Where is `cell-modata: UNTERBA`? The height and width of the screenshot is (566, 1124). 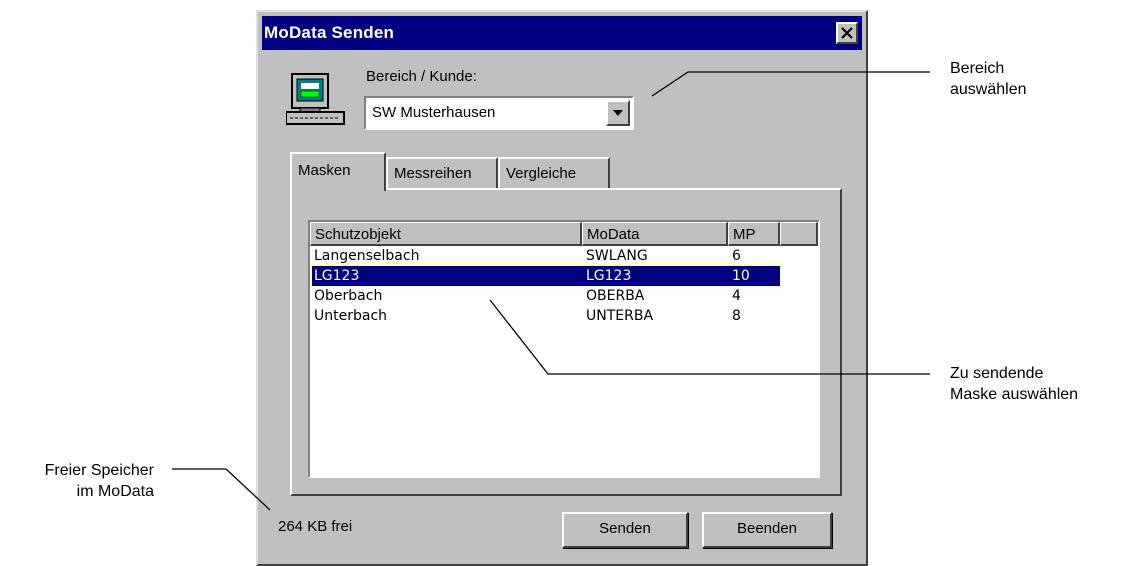
cell-modata: UNTERBA is located at coordinates (620, 316).